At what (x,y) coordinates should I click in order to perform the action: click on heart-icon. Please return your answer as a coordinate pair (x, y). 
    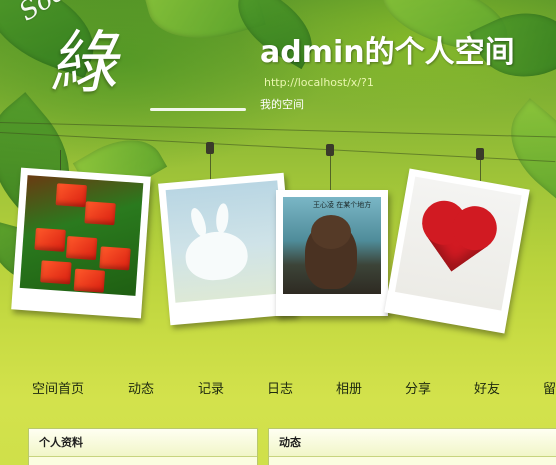
    Looking at the image, I should click on (457, 241).